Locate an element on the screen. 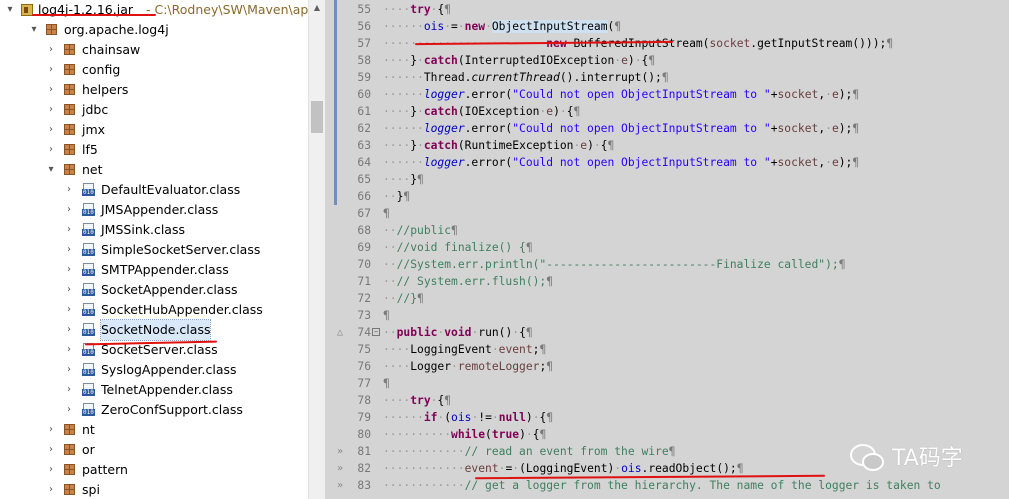 This screenshot has width=1009, height=499. class-label: ZeroConfSupport.class is located at coordinates (172, 409).